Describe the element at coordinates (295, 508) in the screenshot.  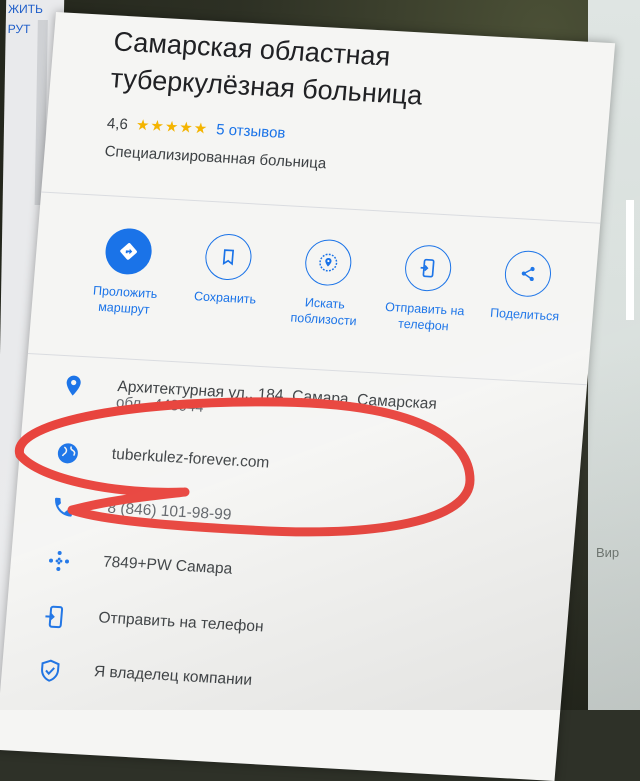
I see `phone-row: 8 (846) 101-98-99` at that location.